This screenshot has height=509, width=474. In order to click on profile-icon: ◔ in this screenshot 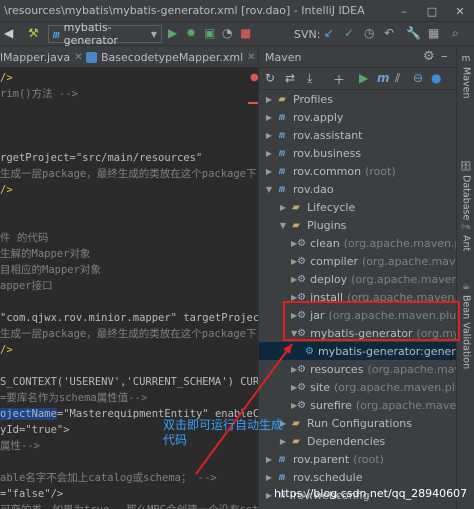, I will do `click(227, 33)`.